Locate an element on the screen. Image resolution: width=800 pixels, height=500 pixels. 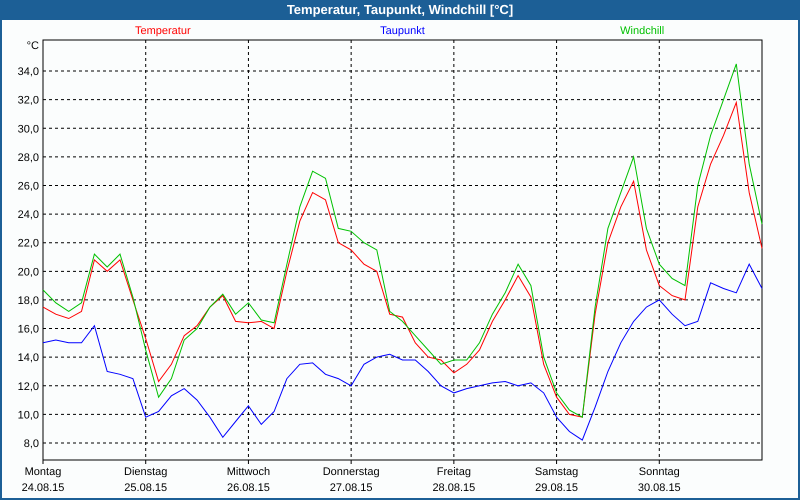
x-tick-label: Freitag 28.08.15 is located at coordinates (454, 480).